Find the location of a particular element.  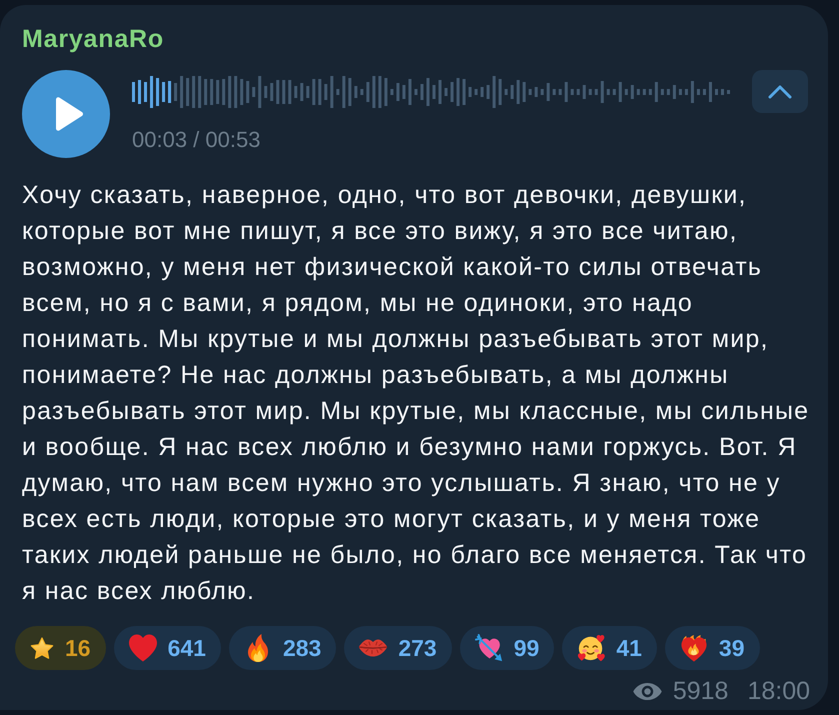

heart-icon is located at coordinates (142, 648).